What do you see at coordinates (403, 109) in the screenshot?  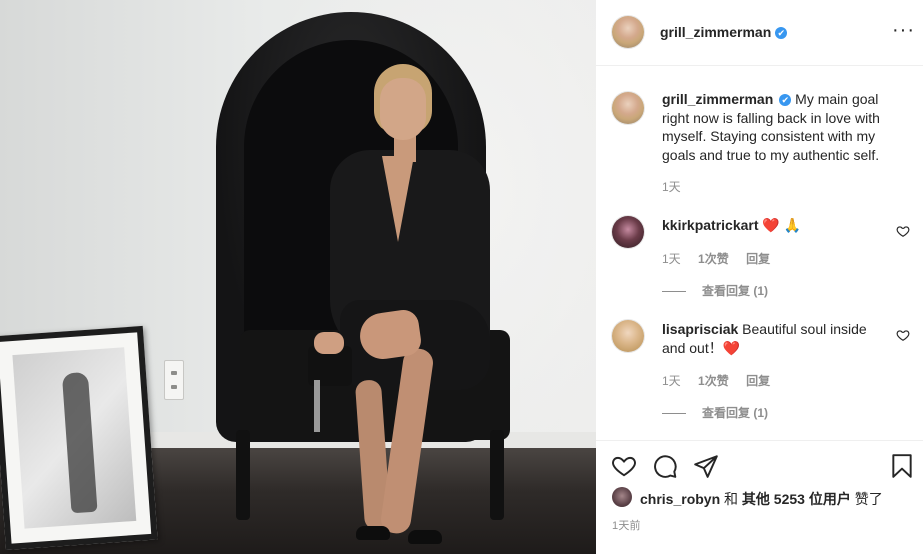 I see `woman-face` at bounding box center [403, 109].